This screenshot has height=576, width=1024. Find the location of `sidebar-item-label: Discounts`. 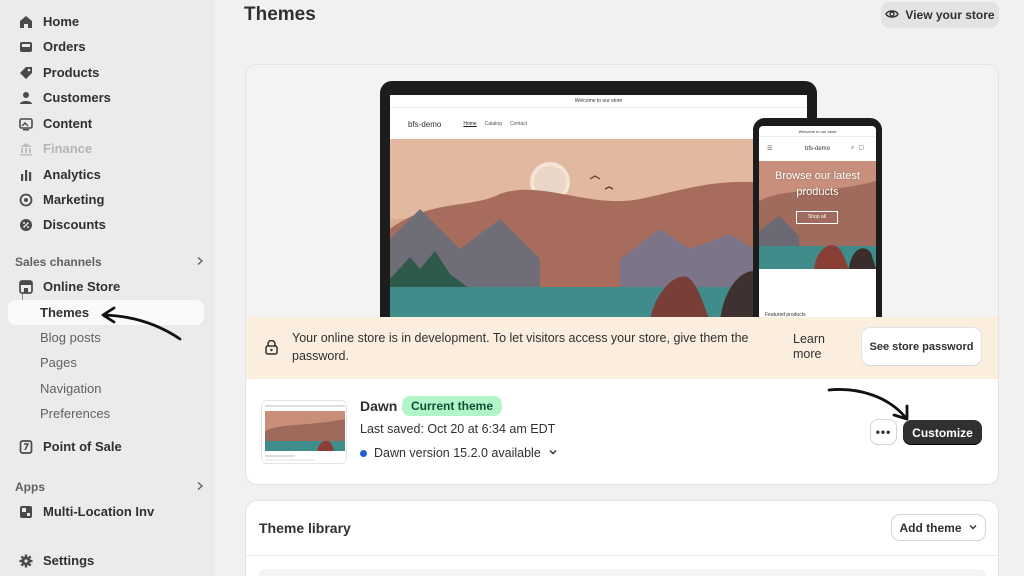

sidebar-item-label: Discounts is located at coordinates (74, 224).